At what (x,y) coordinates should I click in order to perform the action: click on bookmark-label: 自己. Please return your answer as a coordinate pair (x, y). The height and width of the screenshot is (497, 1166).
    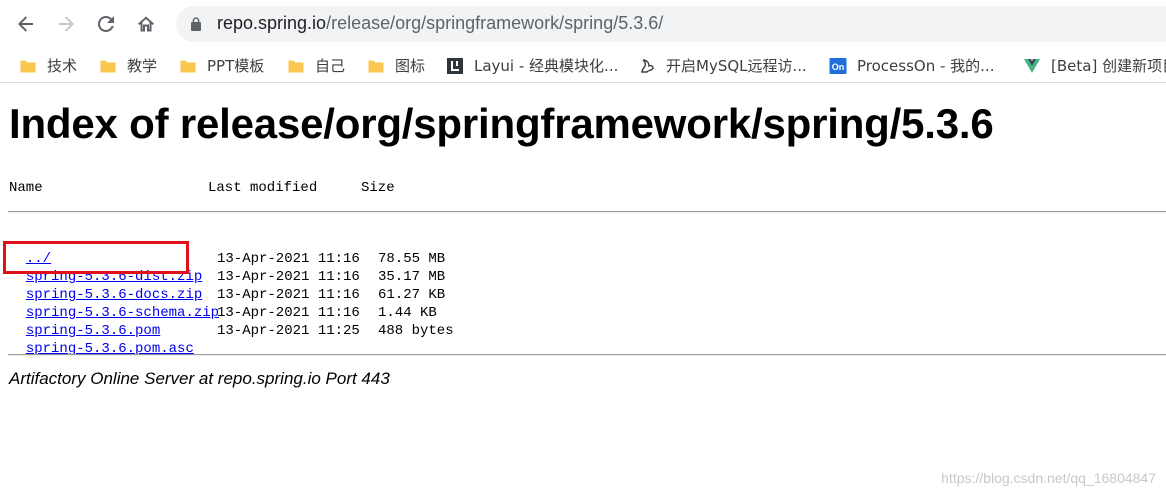
    Looking at the image, I should click on (330, 66).